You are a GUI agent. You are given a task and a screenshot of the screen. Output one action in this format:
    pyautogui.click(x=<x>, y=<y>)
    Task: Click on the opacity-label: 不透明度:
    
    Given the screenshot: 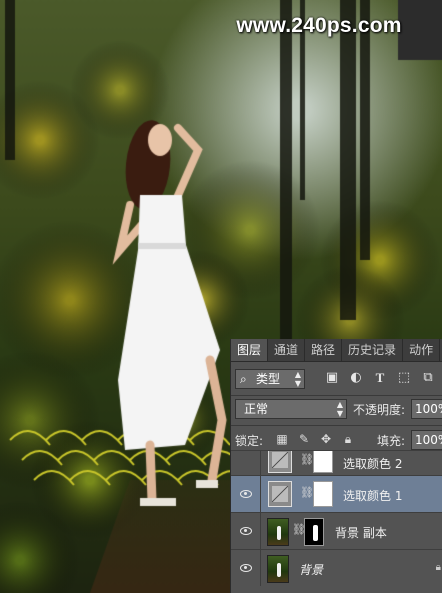 What is the action you would take?
    pyautogui.click(x=379, y=410)
    